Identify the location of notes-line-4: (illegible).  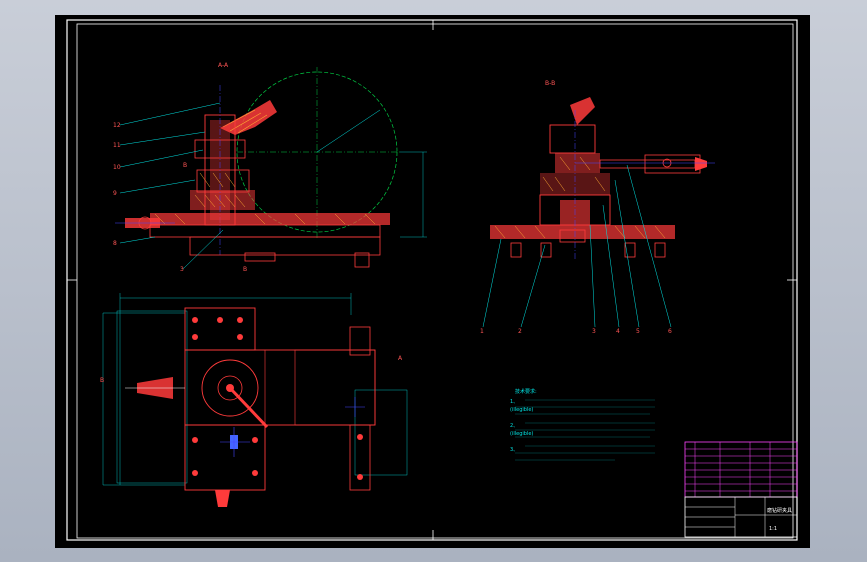
(521, 434).